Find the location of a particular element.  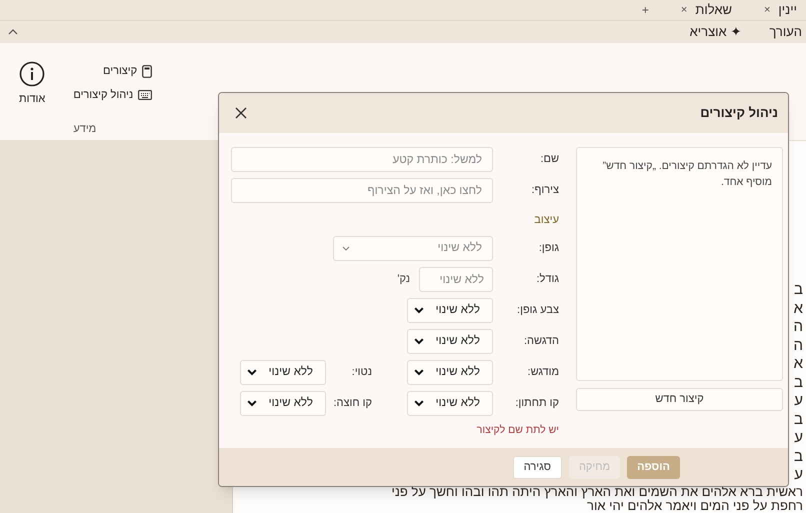

field-label: שם: is located at coordinates (549, 160).